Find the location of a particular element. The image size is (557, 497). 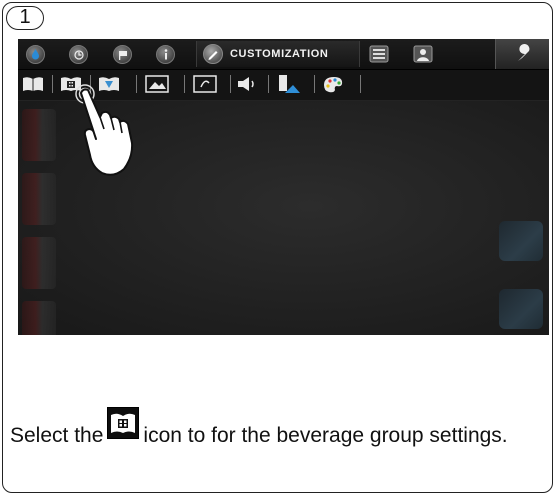

clock-icon is located at coordinates (78, 54).